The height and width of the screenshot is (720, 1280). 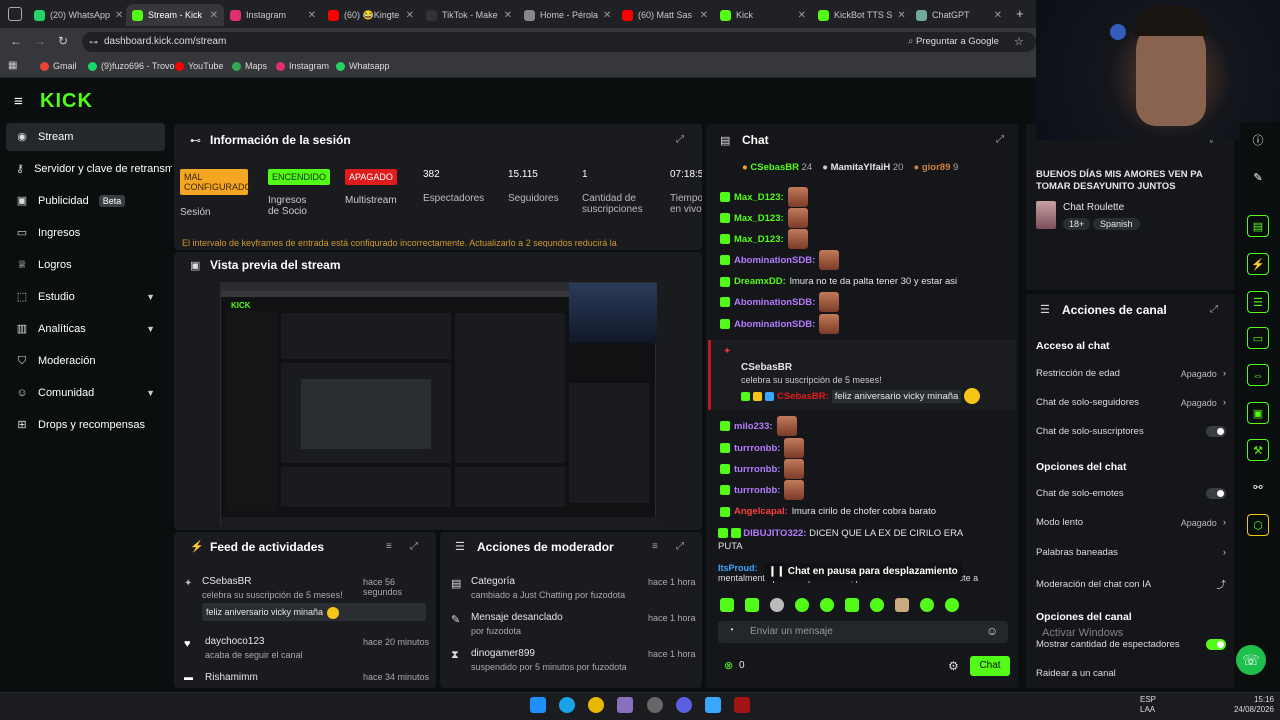 I want to click on tab-home: Home - Pérola ✕, so click(x=567, y=15).